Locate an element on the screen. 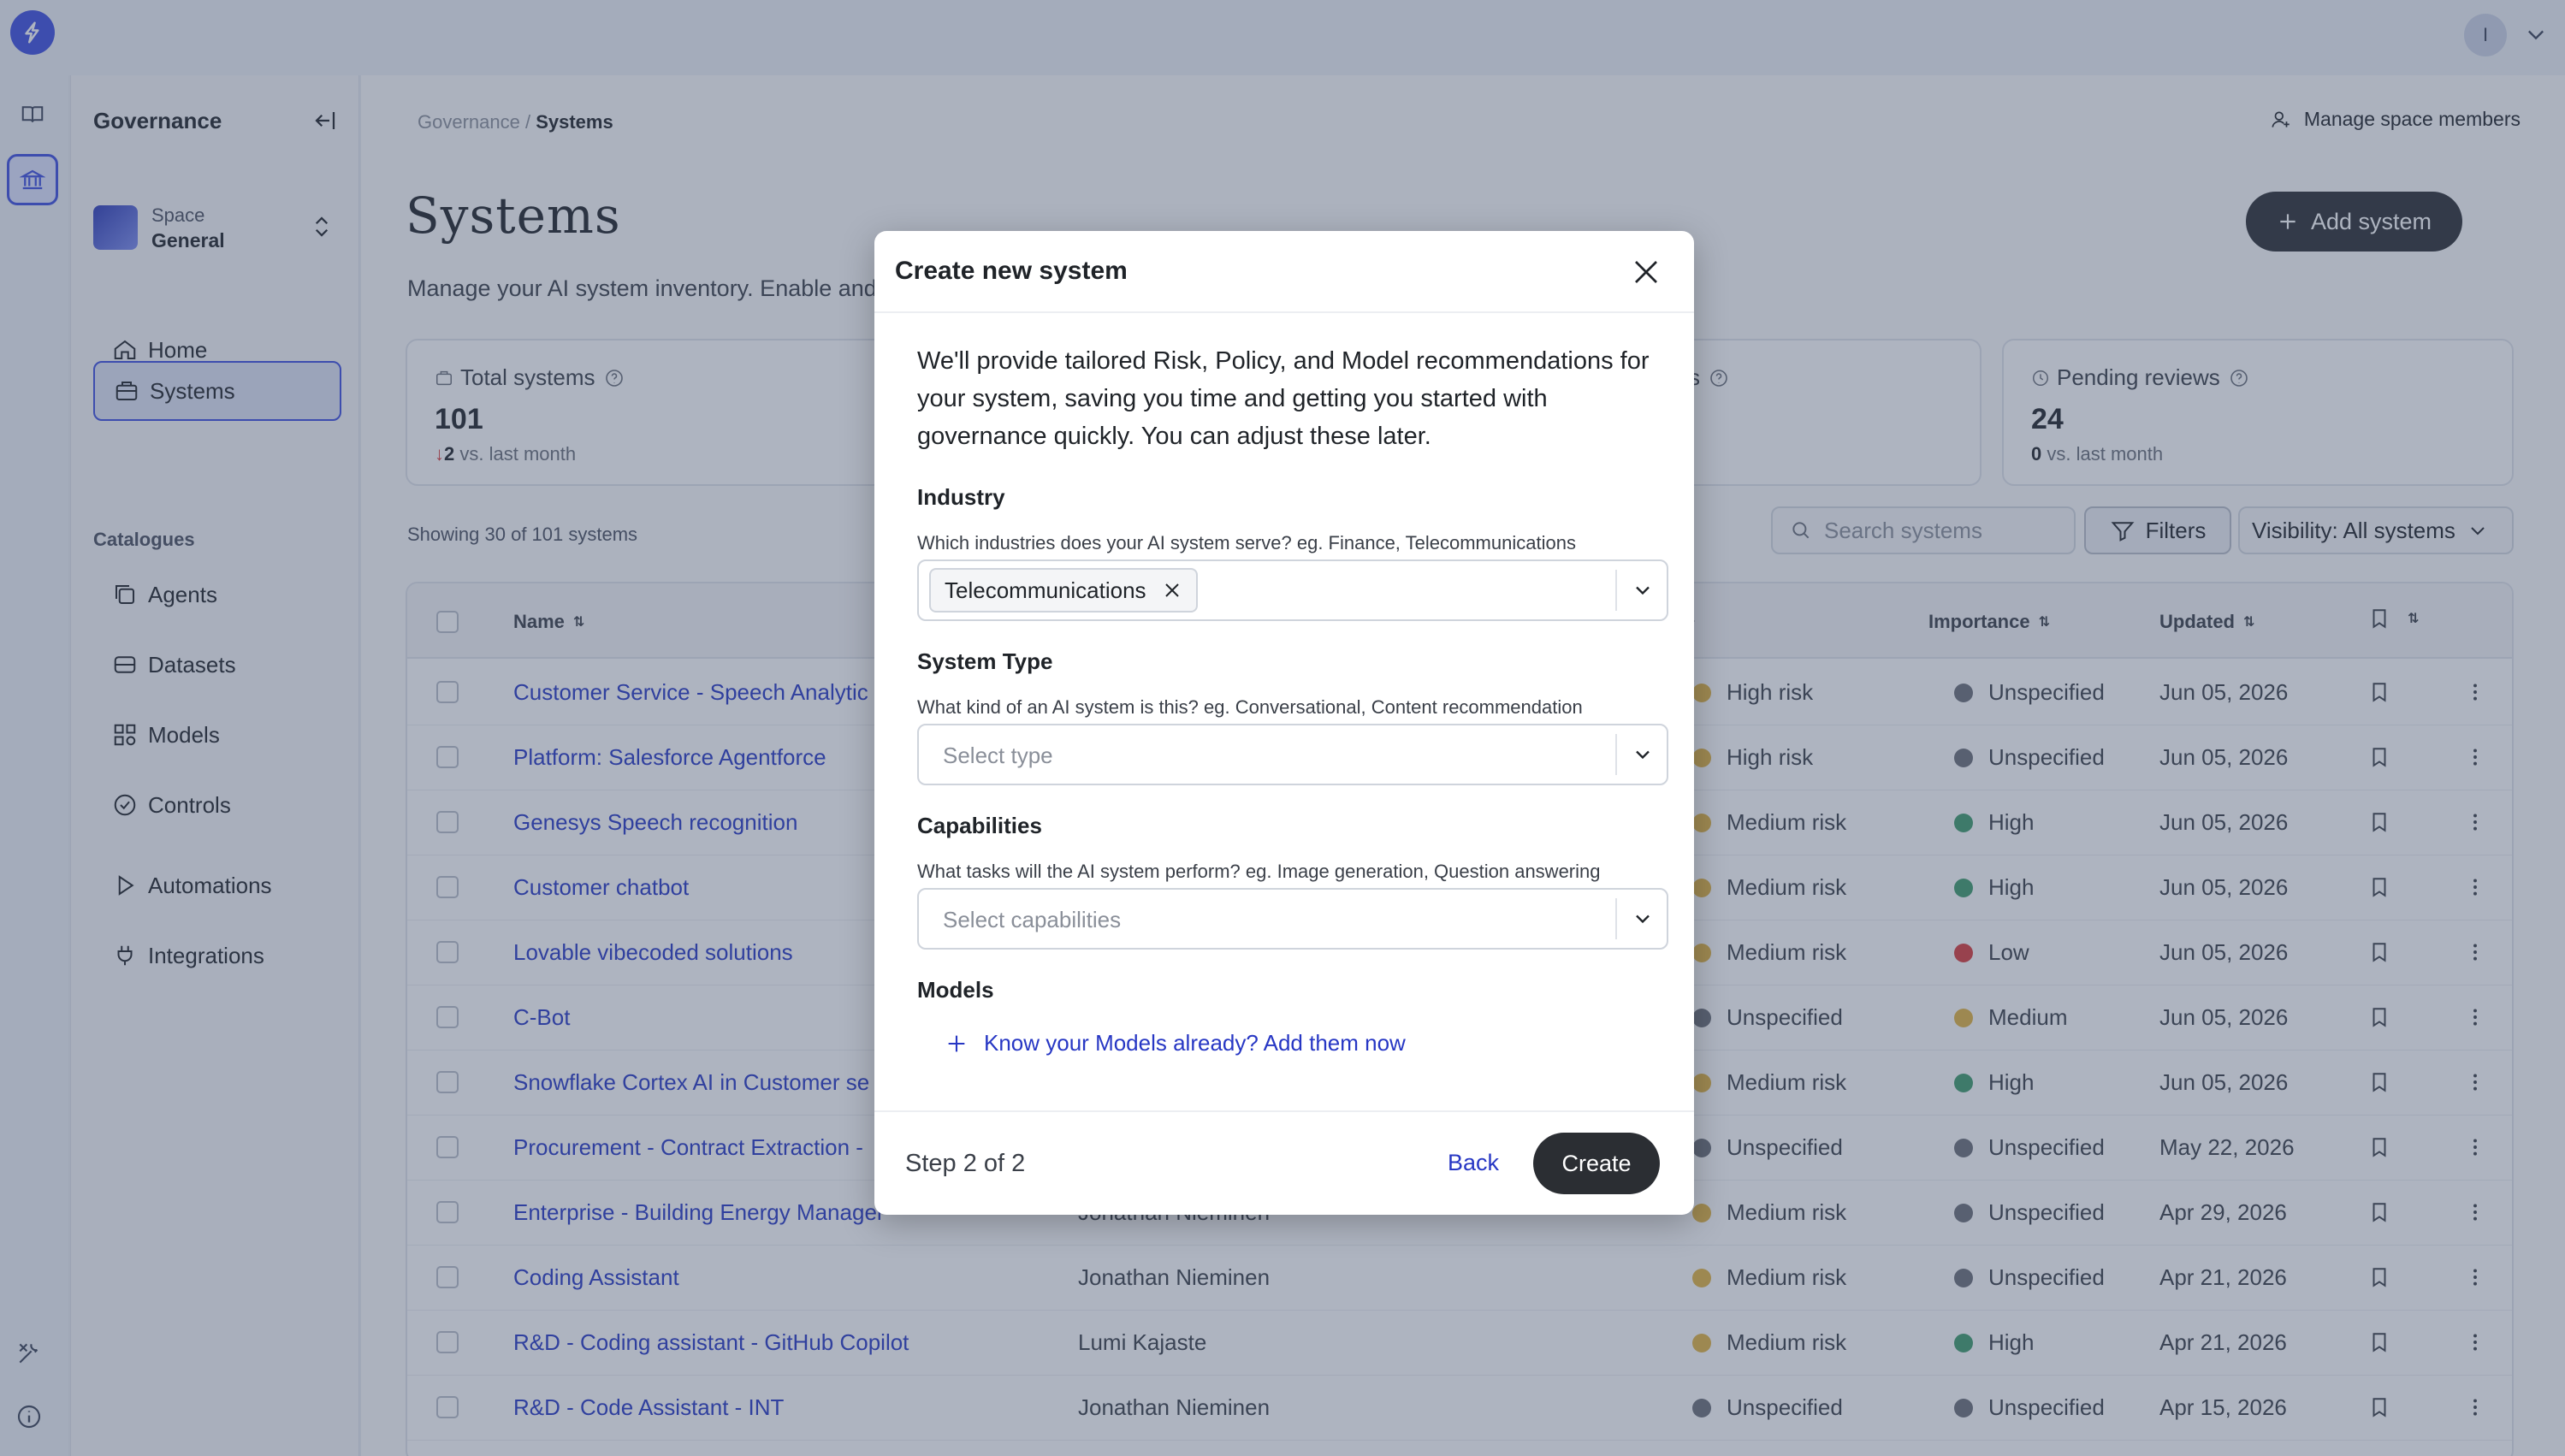 The height and width of the screenshot is (1456, 2565). back-button: Back is located at coordinates (1473, 1163).